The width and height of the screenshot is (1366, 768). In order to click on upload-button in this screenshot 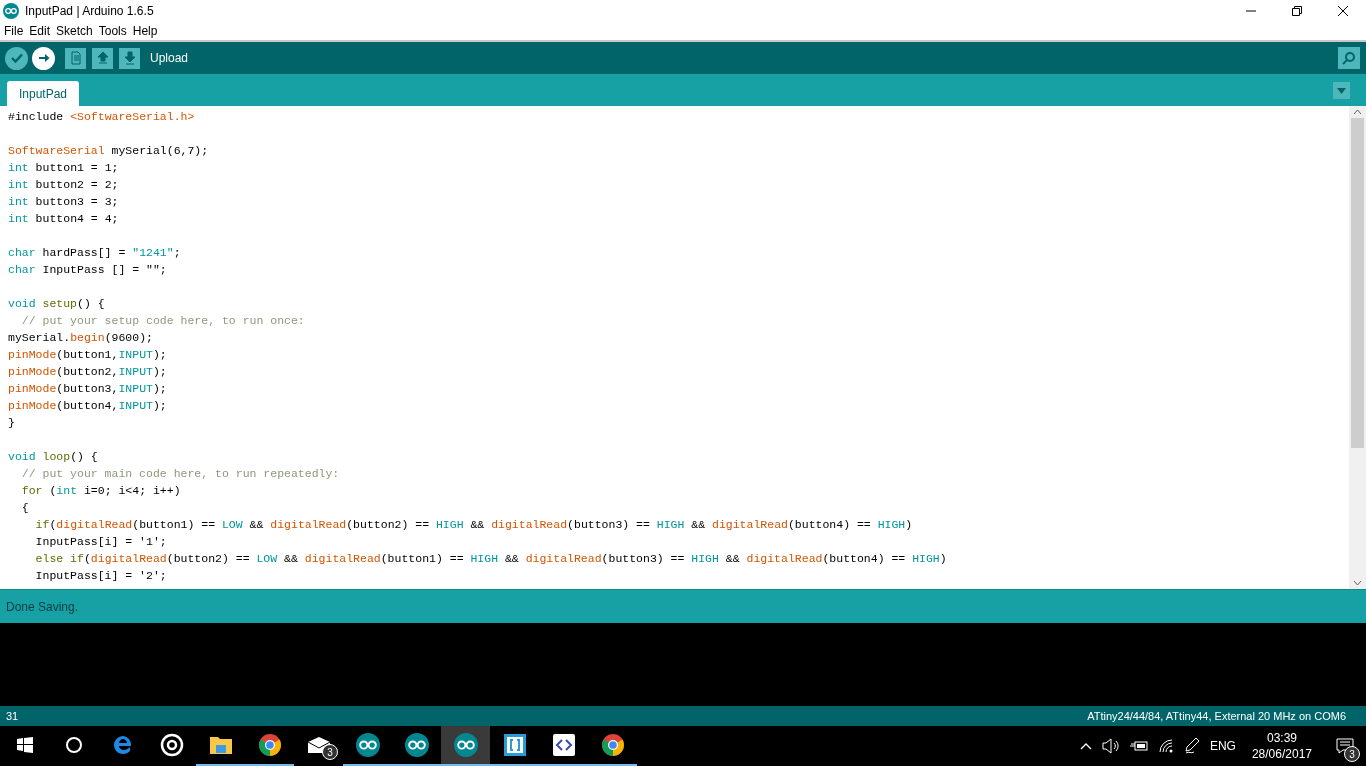, I will do `click(43, 58)`.